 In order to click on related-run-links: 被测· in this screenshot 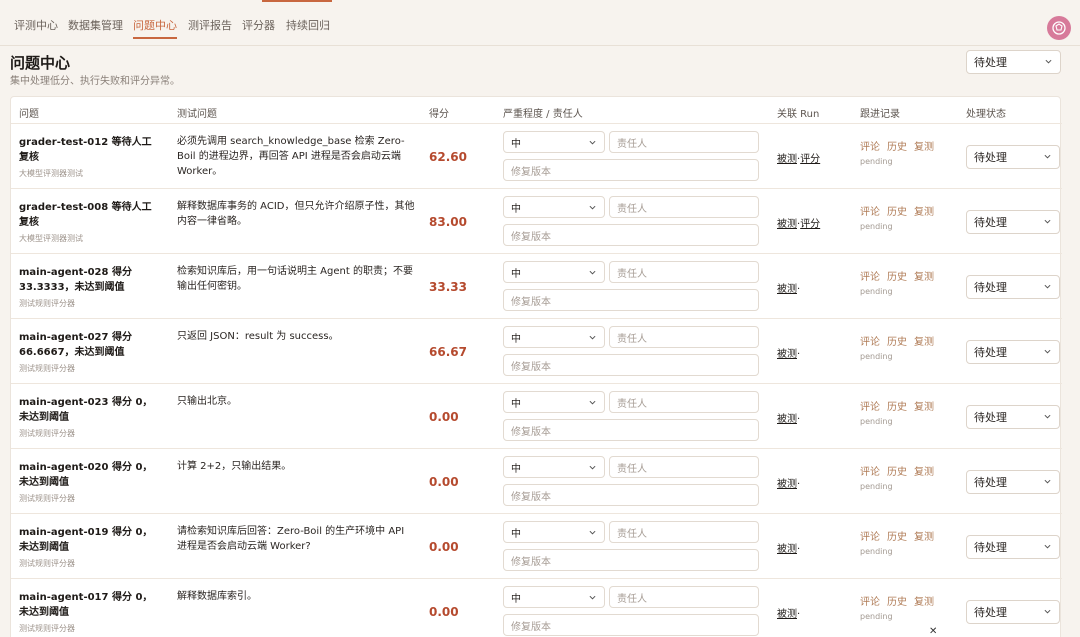, I will do `click(788, 287)`.